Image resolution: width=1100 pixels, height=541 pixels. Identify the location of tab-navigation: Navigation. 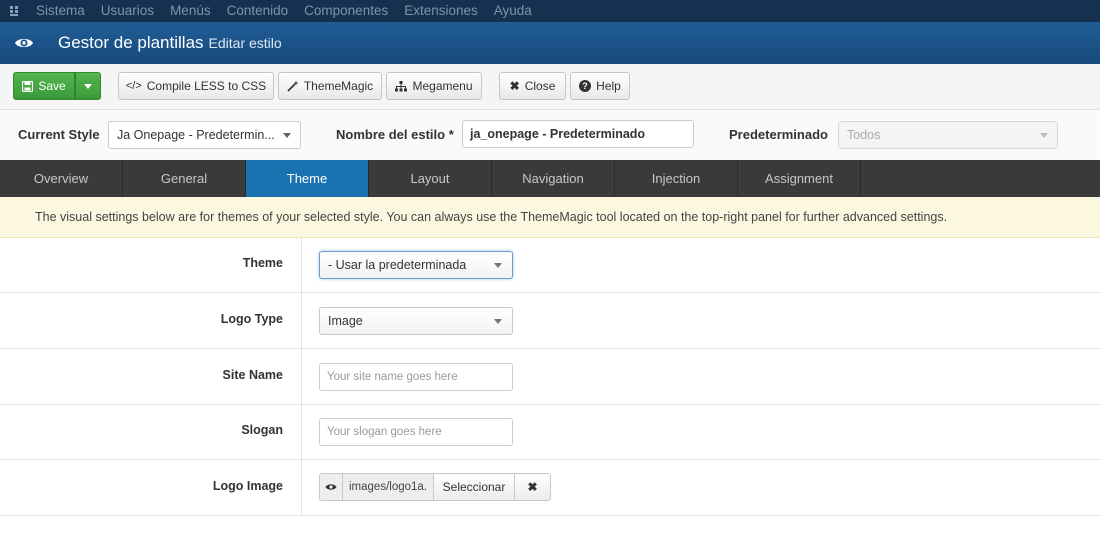
(553, 178).